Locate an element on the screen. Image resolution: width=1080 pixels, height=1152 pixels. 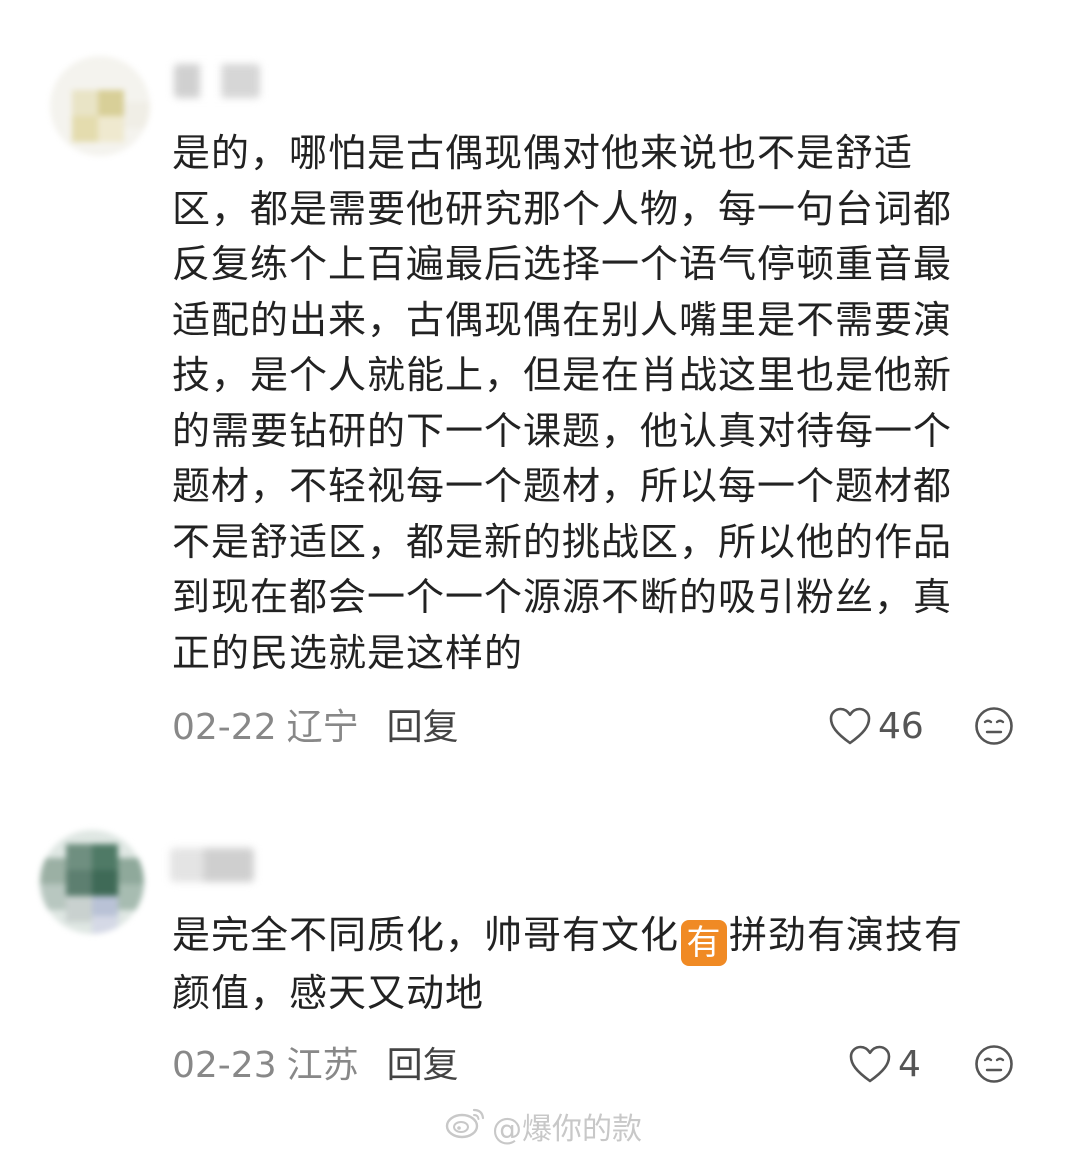
comment-line: 是完全不同质化，帅哥有文化有拼劲有演技有 is located at coordinates (597, 937).